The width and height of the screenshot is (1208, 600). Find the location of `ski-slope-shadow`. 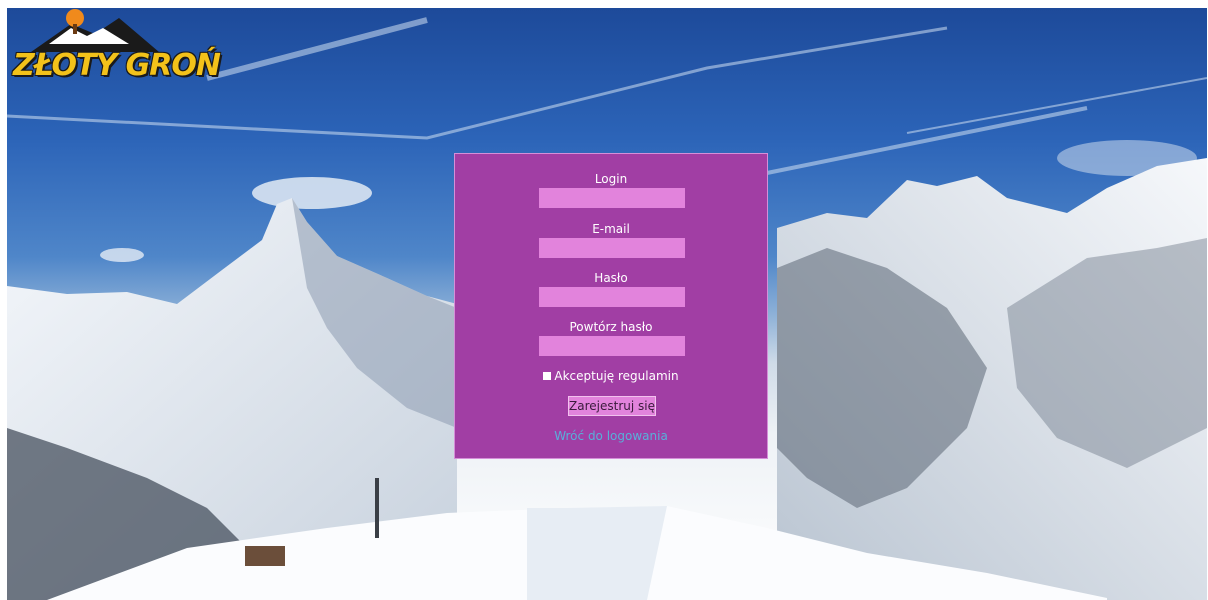

ski-slope-shadow is located at coordinates (597, 553).